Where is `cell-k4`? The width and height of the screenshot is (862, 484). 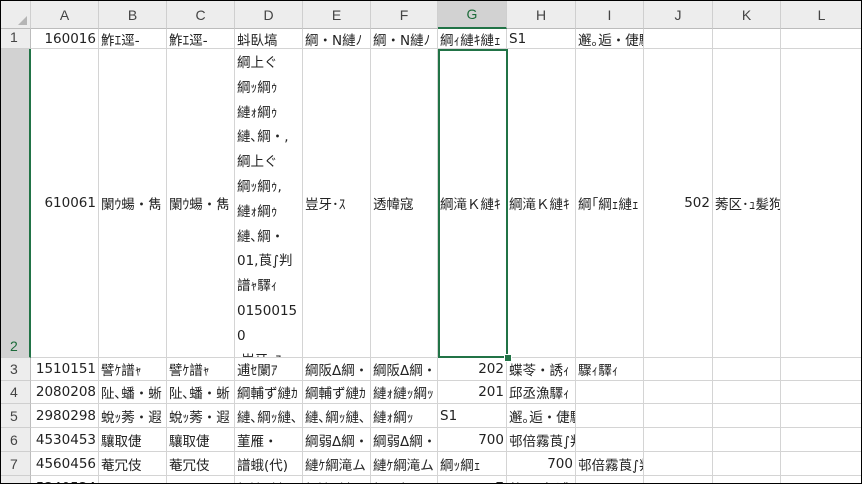
cell-k4 is located at coordinates (747, 392).